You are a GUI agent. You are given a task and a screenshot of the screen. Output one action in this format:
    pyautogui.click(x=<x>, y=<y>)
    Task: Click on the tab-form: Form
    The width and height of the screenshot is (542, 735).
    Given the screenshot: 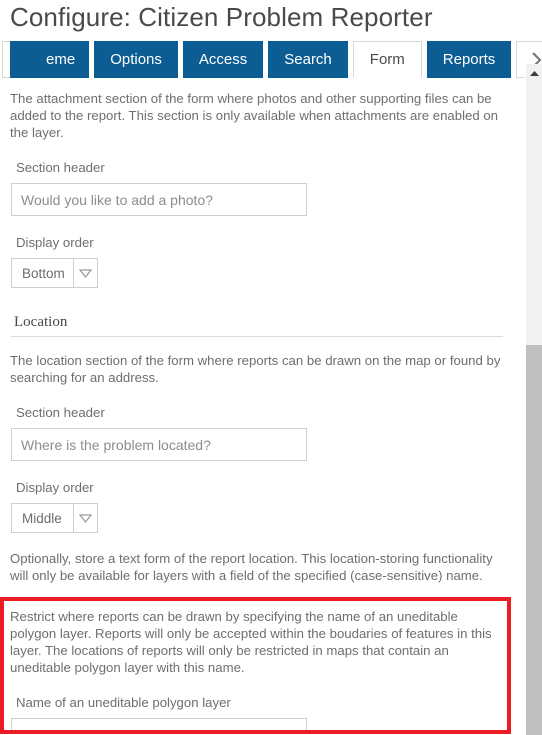 What is the action you would take?
    pyautogui.click(x=387, y=59)
    